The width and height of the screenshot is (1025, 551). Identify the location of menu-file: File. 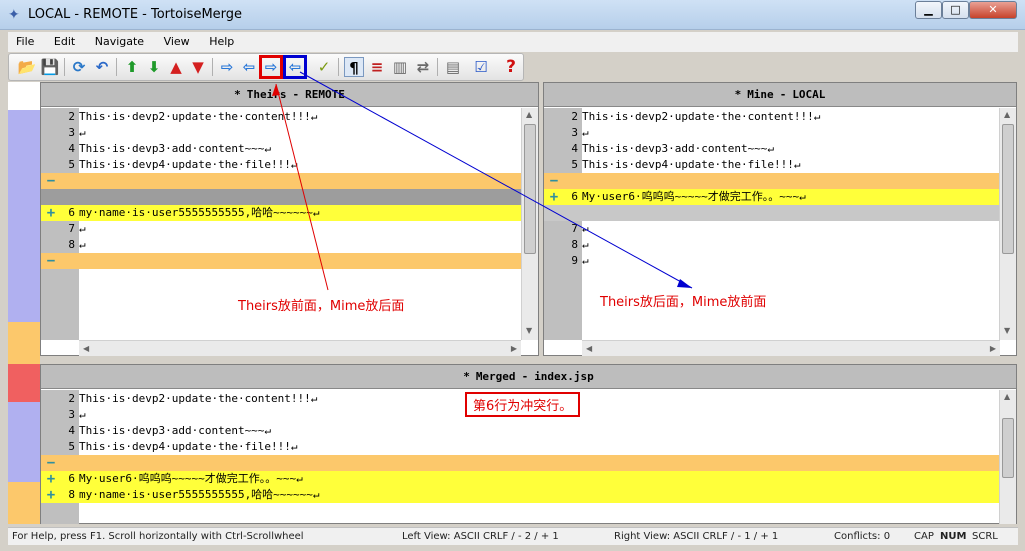
(25, 40).